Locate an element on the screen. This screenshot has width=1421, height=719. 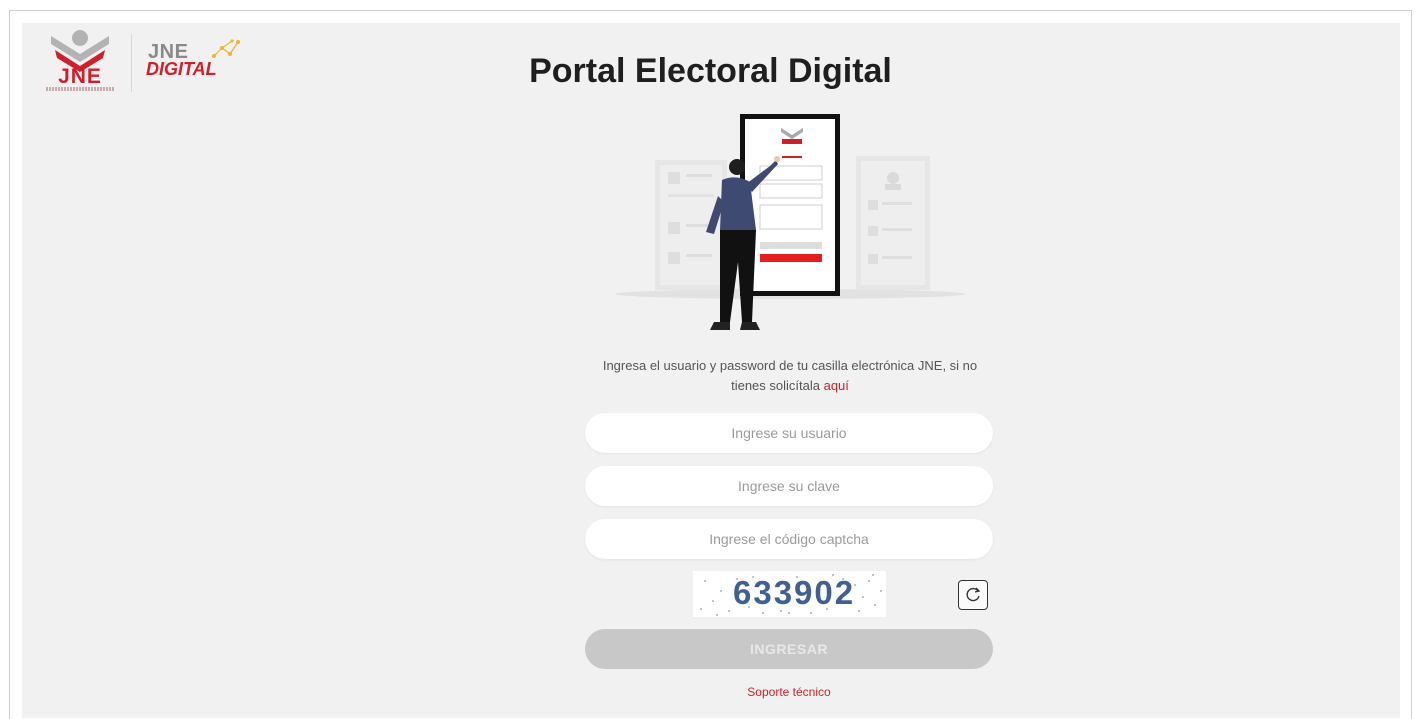
captcha-input is located at coordinates (789, 539).